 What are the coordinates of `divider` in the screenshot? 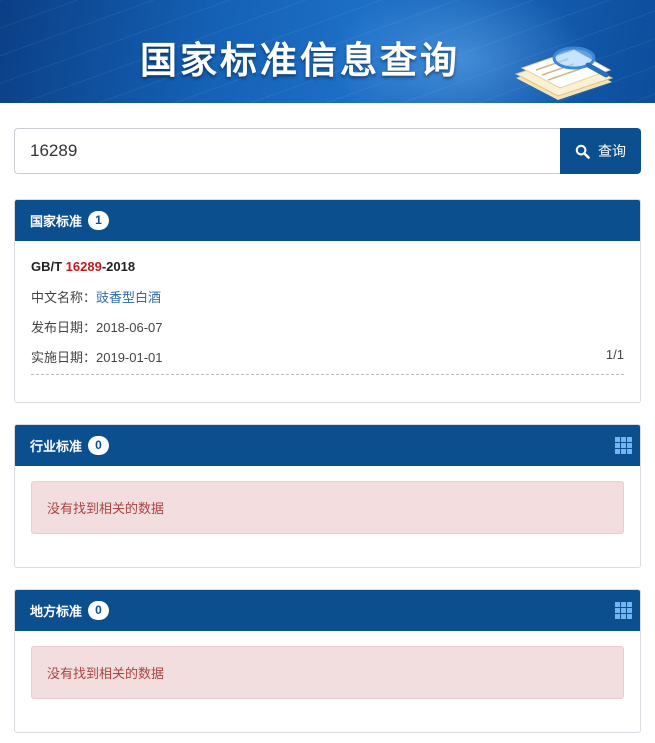 It's located at (327, 374).